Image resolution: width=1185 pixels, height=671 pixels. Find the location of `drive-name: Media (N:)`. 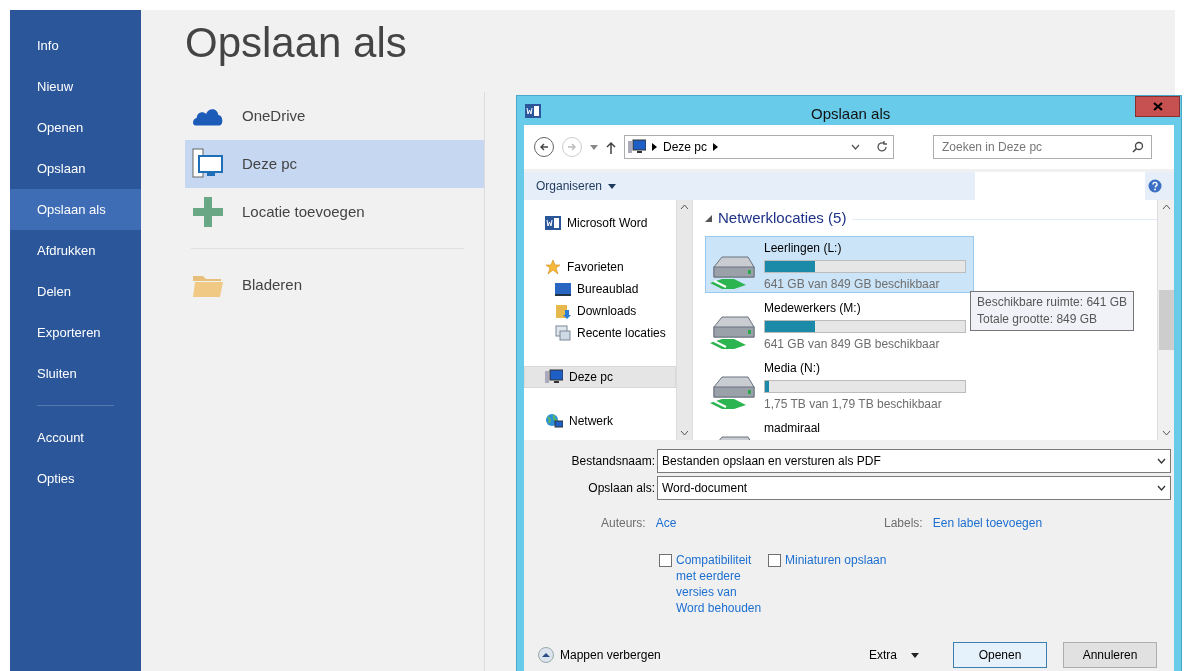

drive-name: Media (N:) is located at coordinates (792, 368).